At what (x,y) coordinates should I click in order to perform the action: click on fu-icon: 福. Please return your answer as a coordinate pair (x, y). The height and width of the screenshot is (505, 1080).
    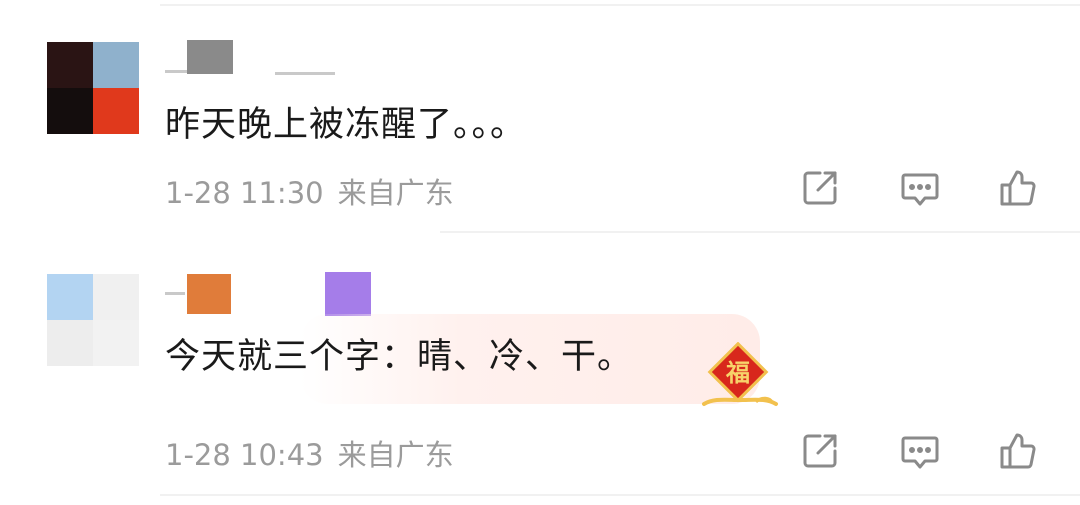
    Looking at the image, I should click on (740, 376).